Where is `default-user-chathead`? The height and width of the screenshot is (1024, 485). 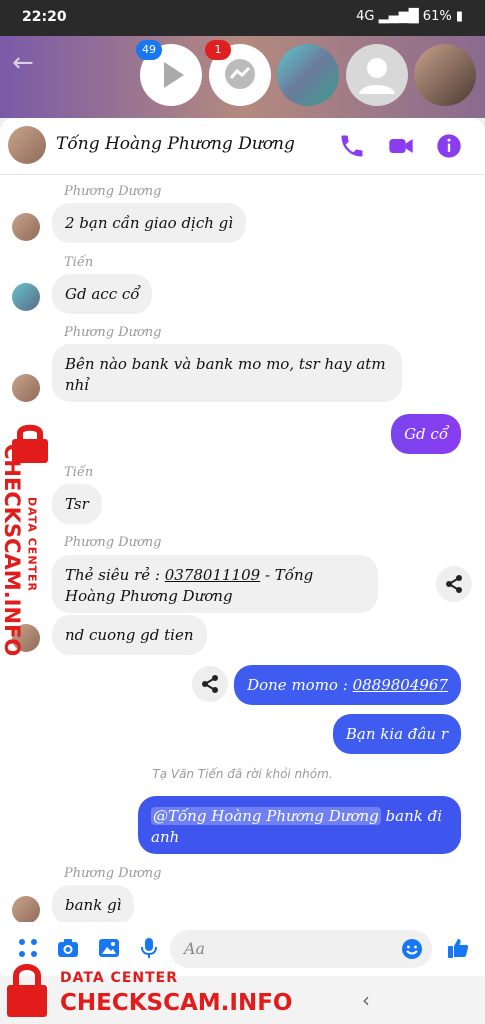
default-user-chathead is located at coordinates (377, 75).